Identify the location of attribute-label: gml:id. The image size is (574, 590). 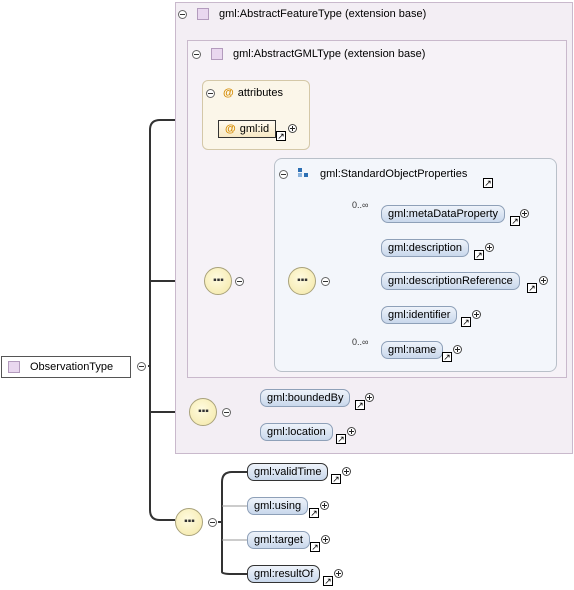
(254, 129).